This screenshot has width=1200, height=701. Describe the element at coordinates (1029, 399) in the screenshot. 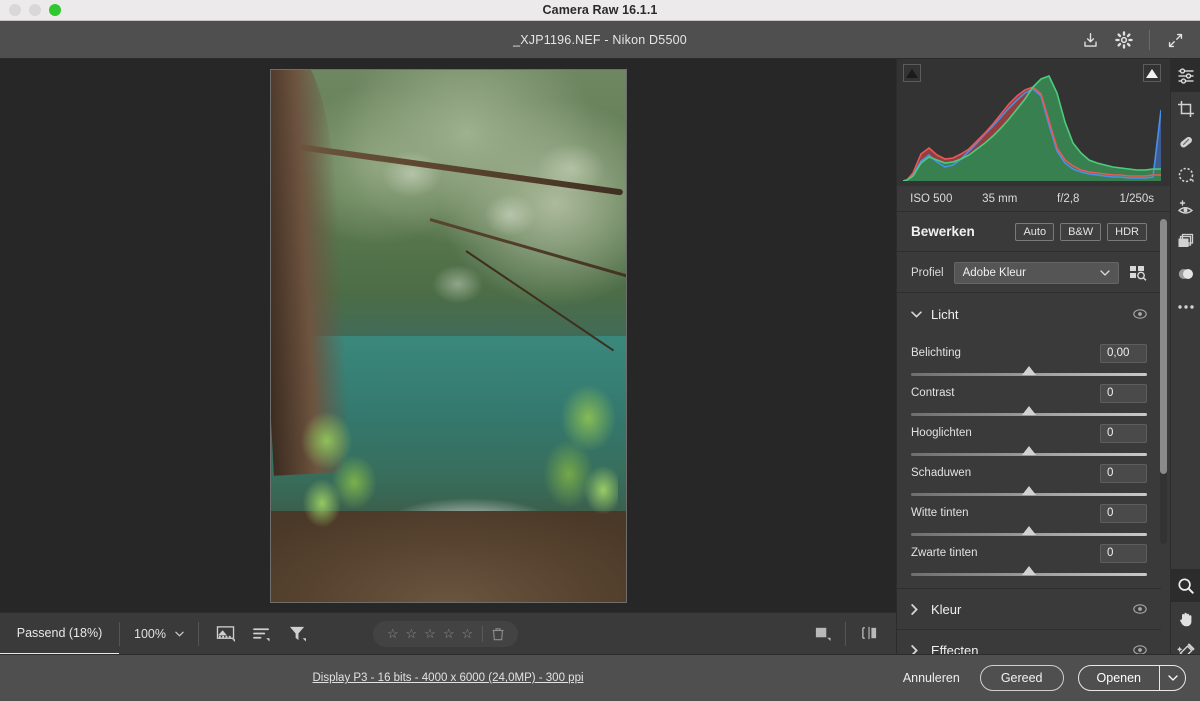

I see `slider-contrast: Contrast 0` at that location.